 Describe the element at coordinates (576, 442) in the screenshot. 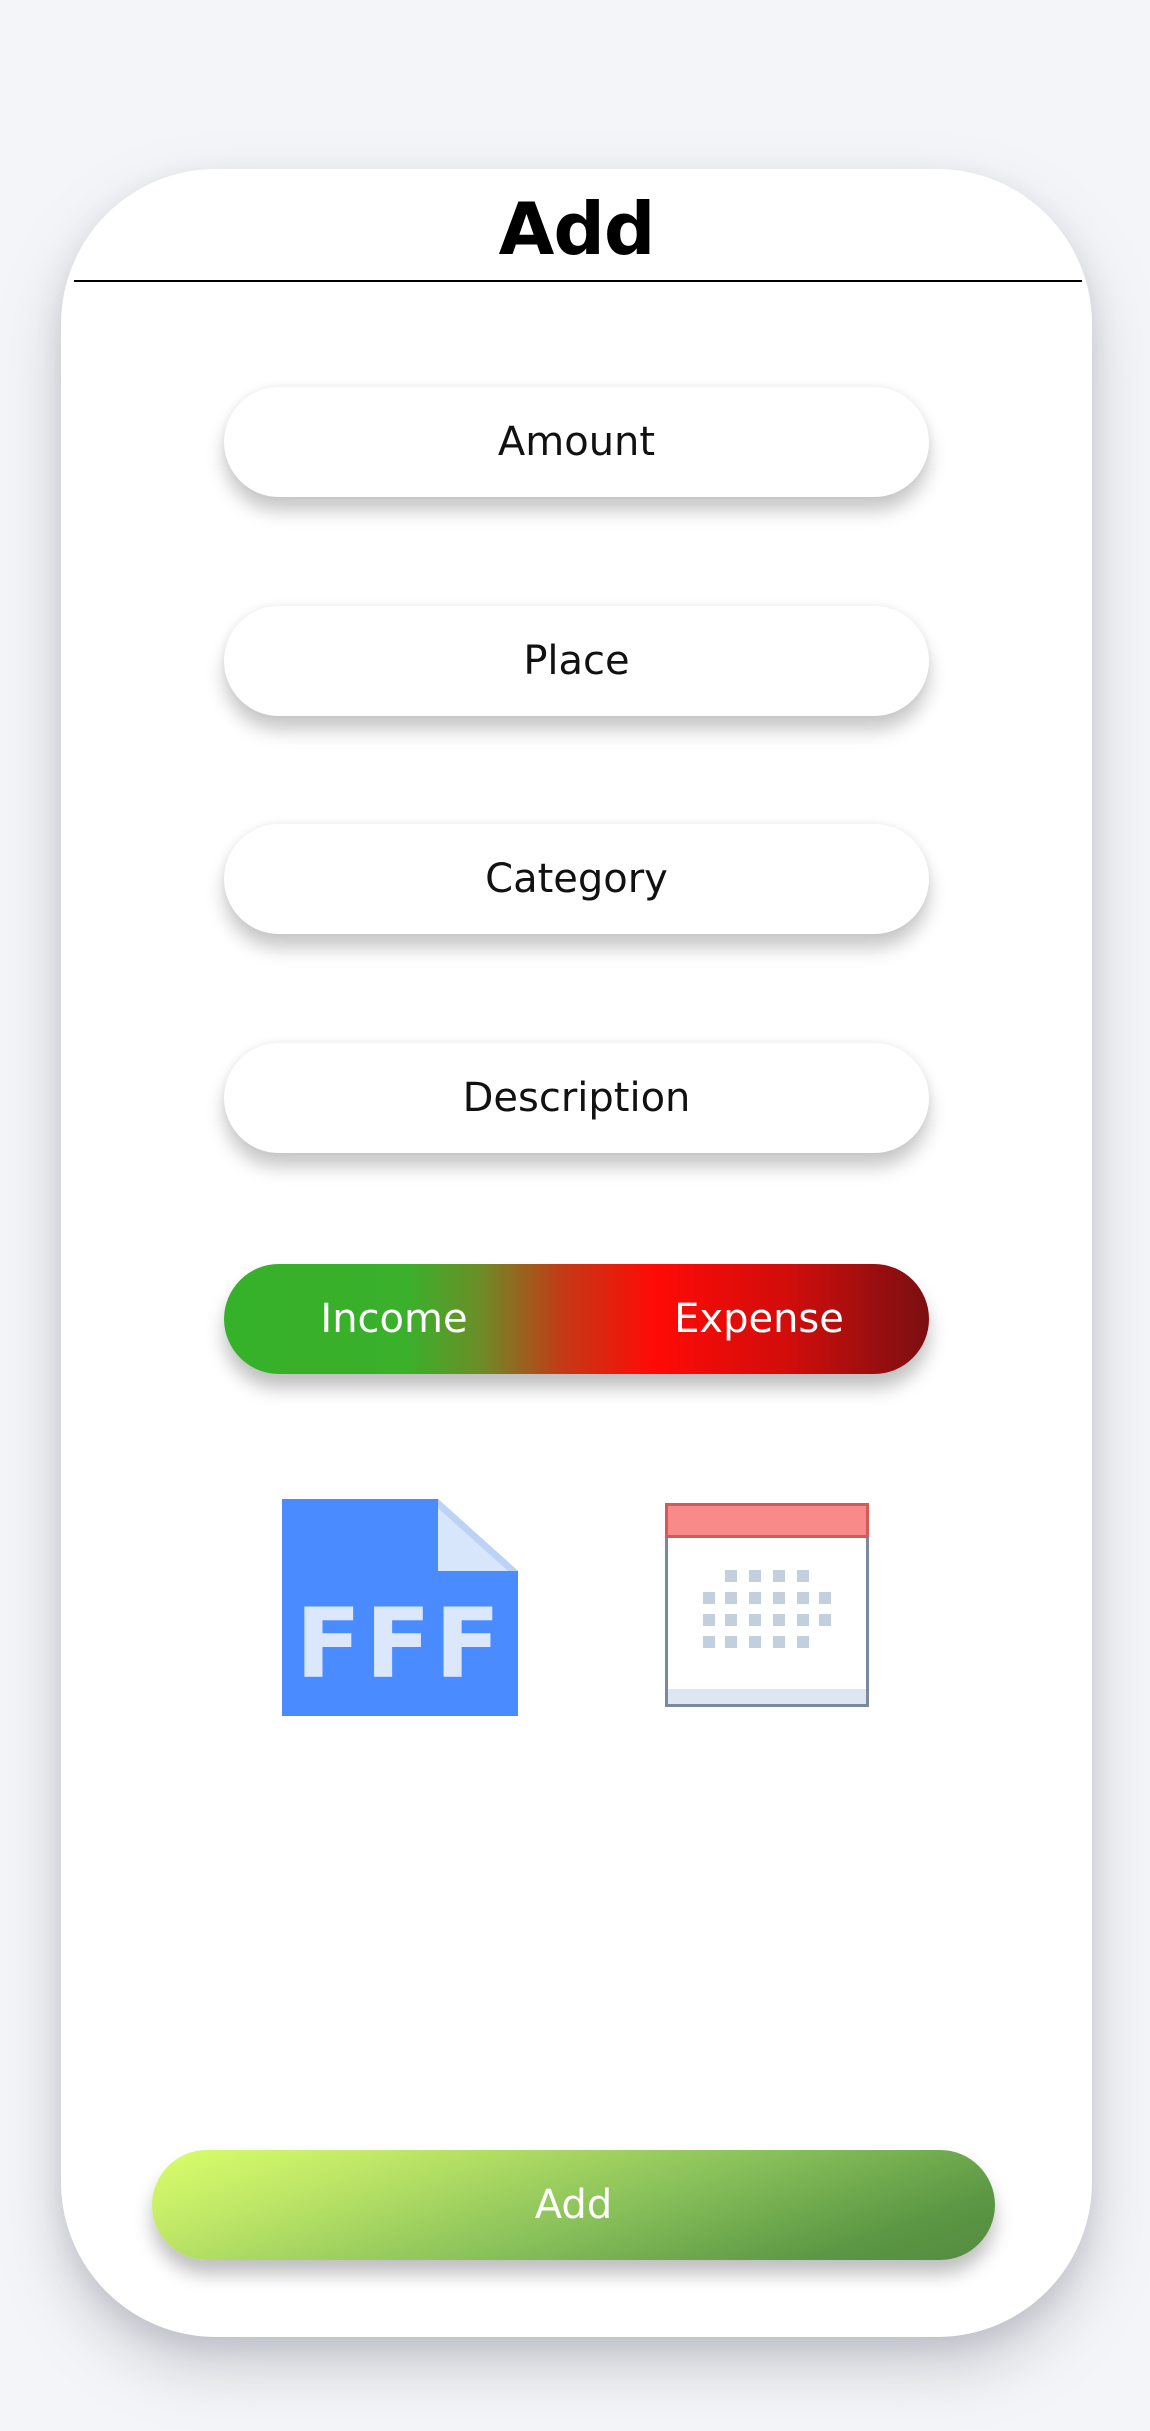

I see `amount-input` at that location.